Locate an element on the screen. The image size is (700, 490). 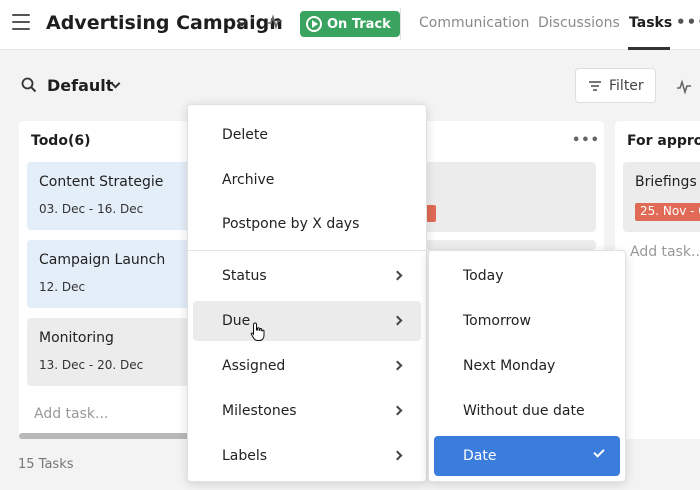
filter-button: Filter is located at coordinates (615, 85).